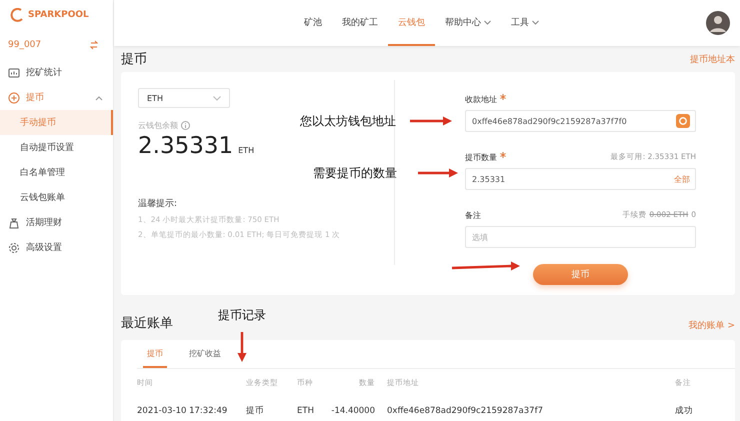 The width and height of the screenshot is (740, 421). I want to click on table-cell-text: 2021-03-10 17:32:49, so click(182, 411).